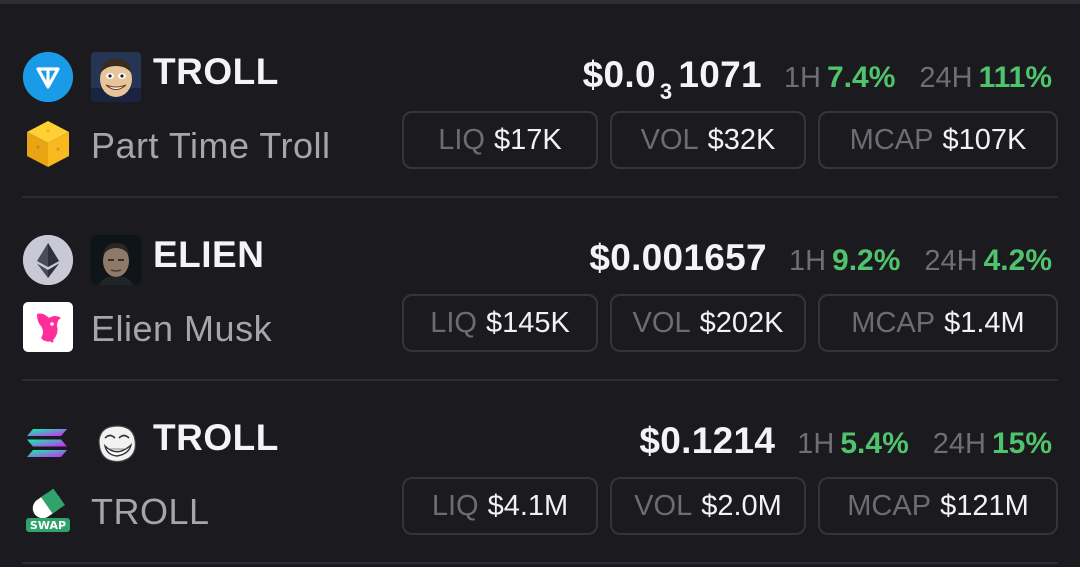 Image resolution: width=1080 pixels, height=567 pixels. I want to click on cube-icon, so click(48, 144).